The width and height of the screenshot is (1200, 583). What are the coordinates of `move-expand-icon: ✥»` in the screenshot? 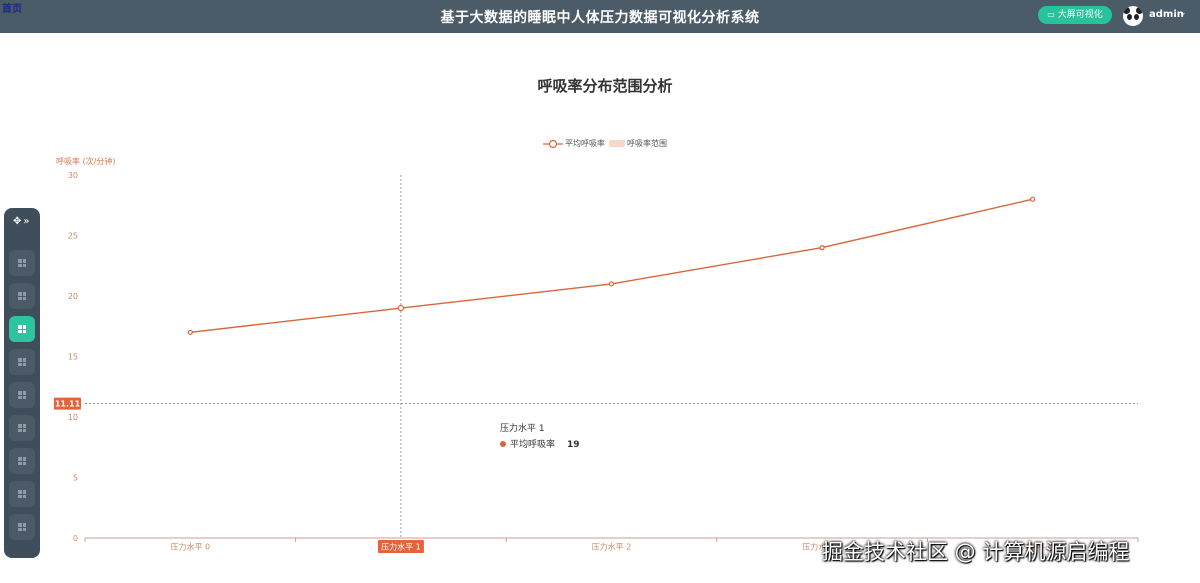 It's located at (22, 221).